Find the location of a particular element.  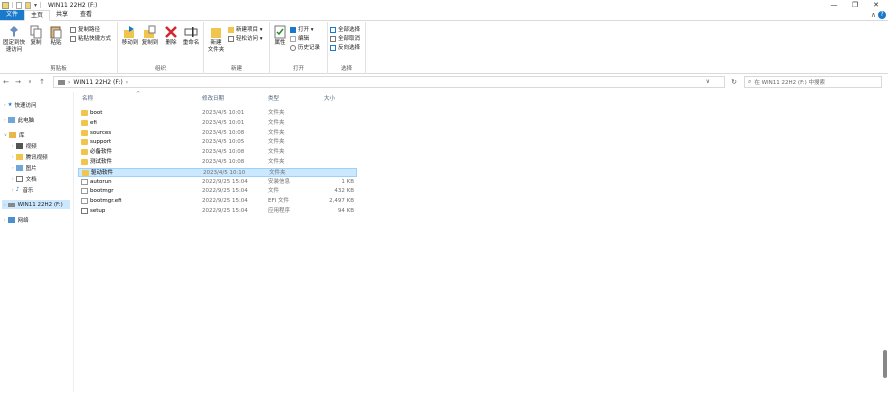

history-label: 历史记录 is located at coordinates (309, 48).